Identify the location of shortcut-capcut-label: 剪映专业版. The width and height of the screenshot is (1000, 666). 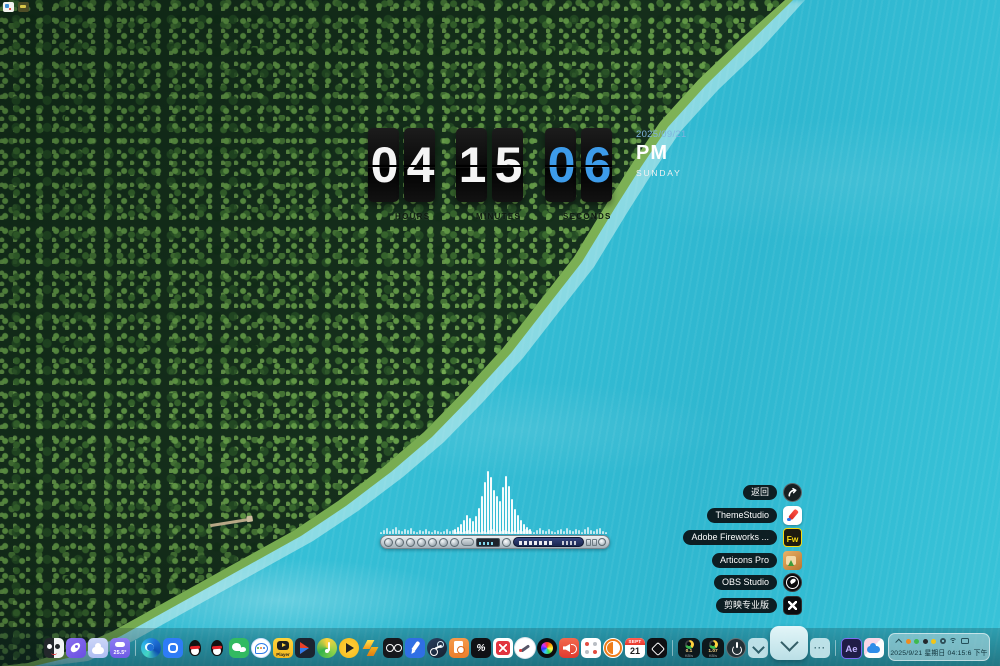
(746, 605).